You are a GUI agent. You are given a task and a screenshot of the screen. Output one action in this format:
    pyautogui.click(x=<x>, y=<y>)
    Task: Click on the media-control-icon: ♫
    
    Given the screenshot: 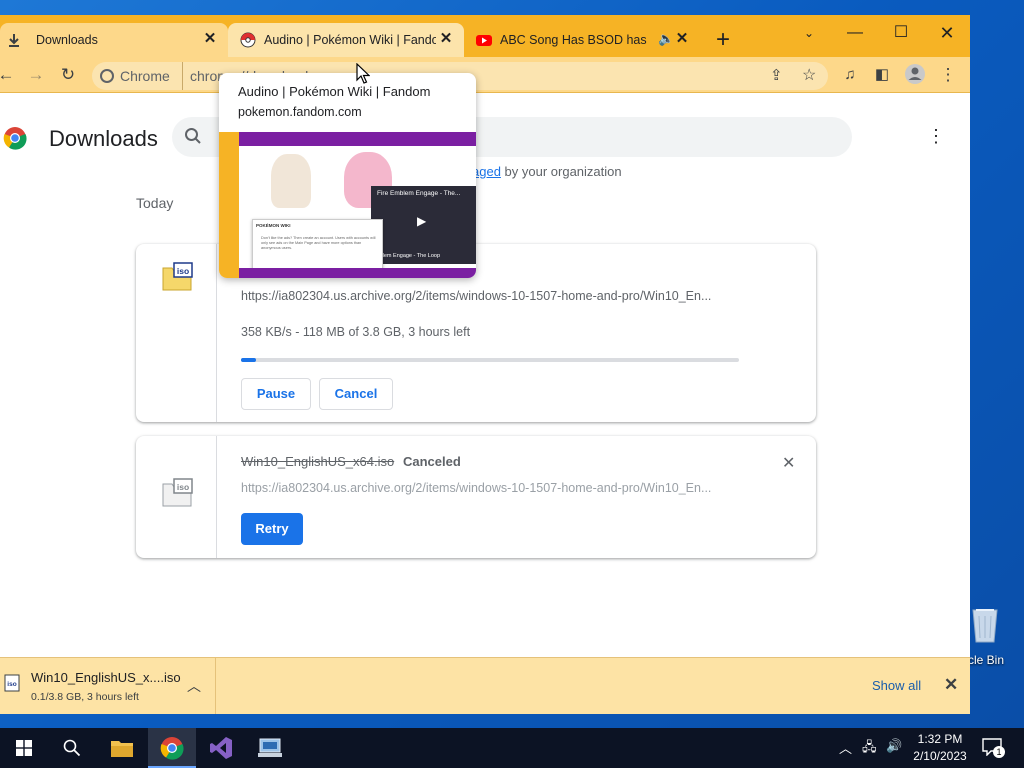 What is the action you would take?
    pyautogui.click(x=850, y=75)
    